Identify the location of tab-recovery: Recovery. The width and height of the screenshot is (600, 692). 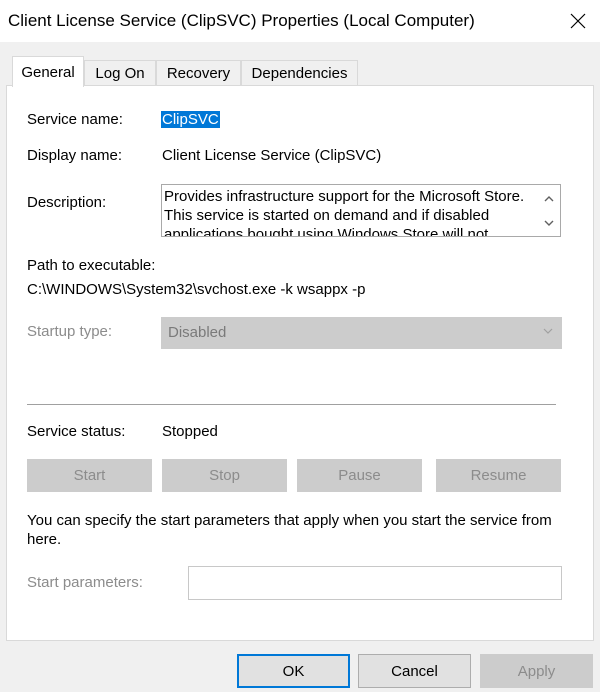
(198, 73).